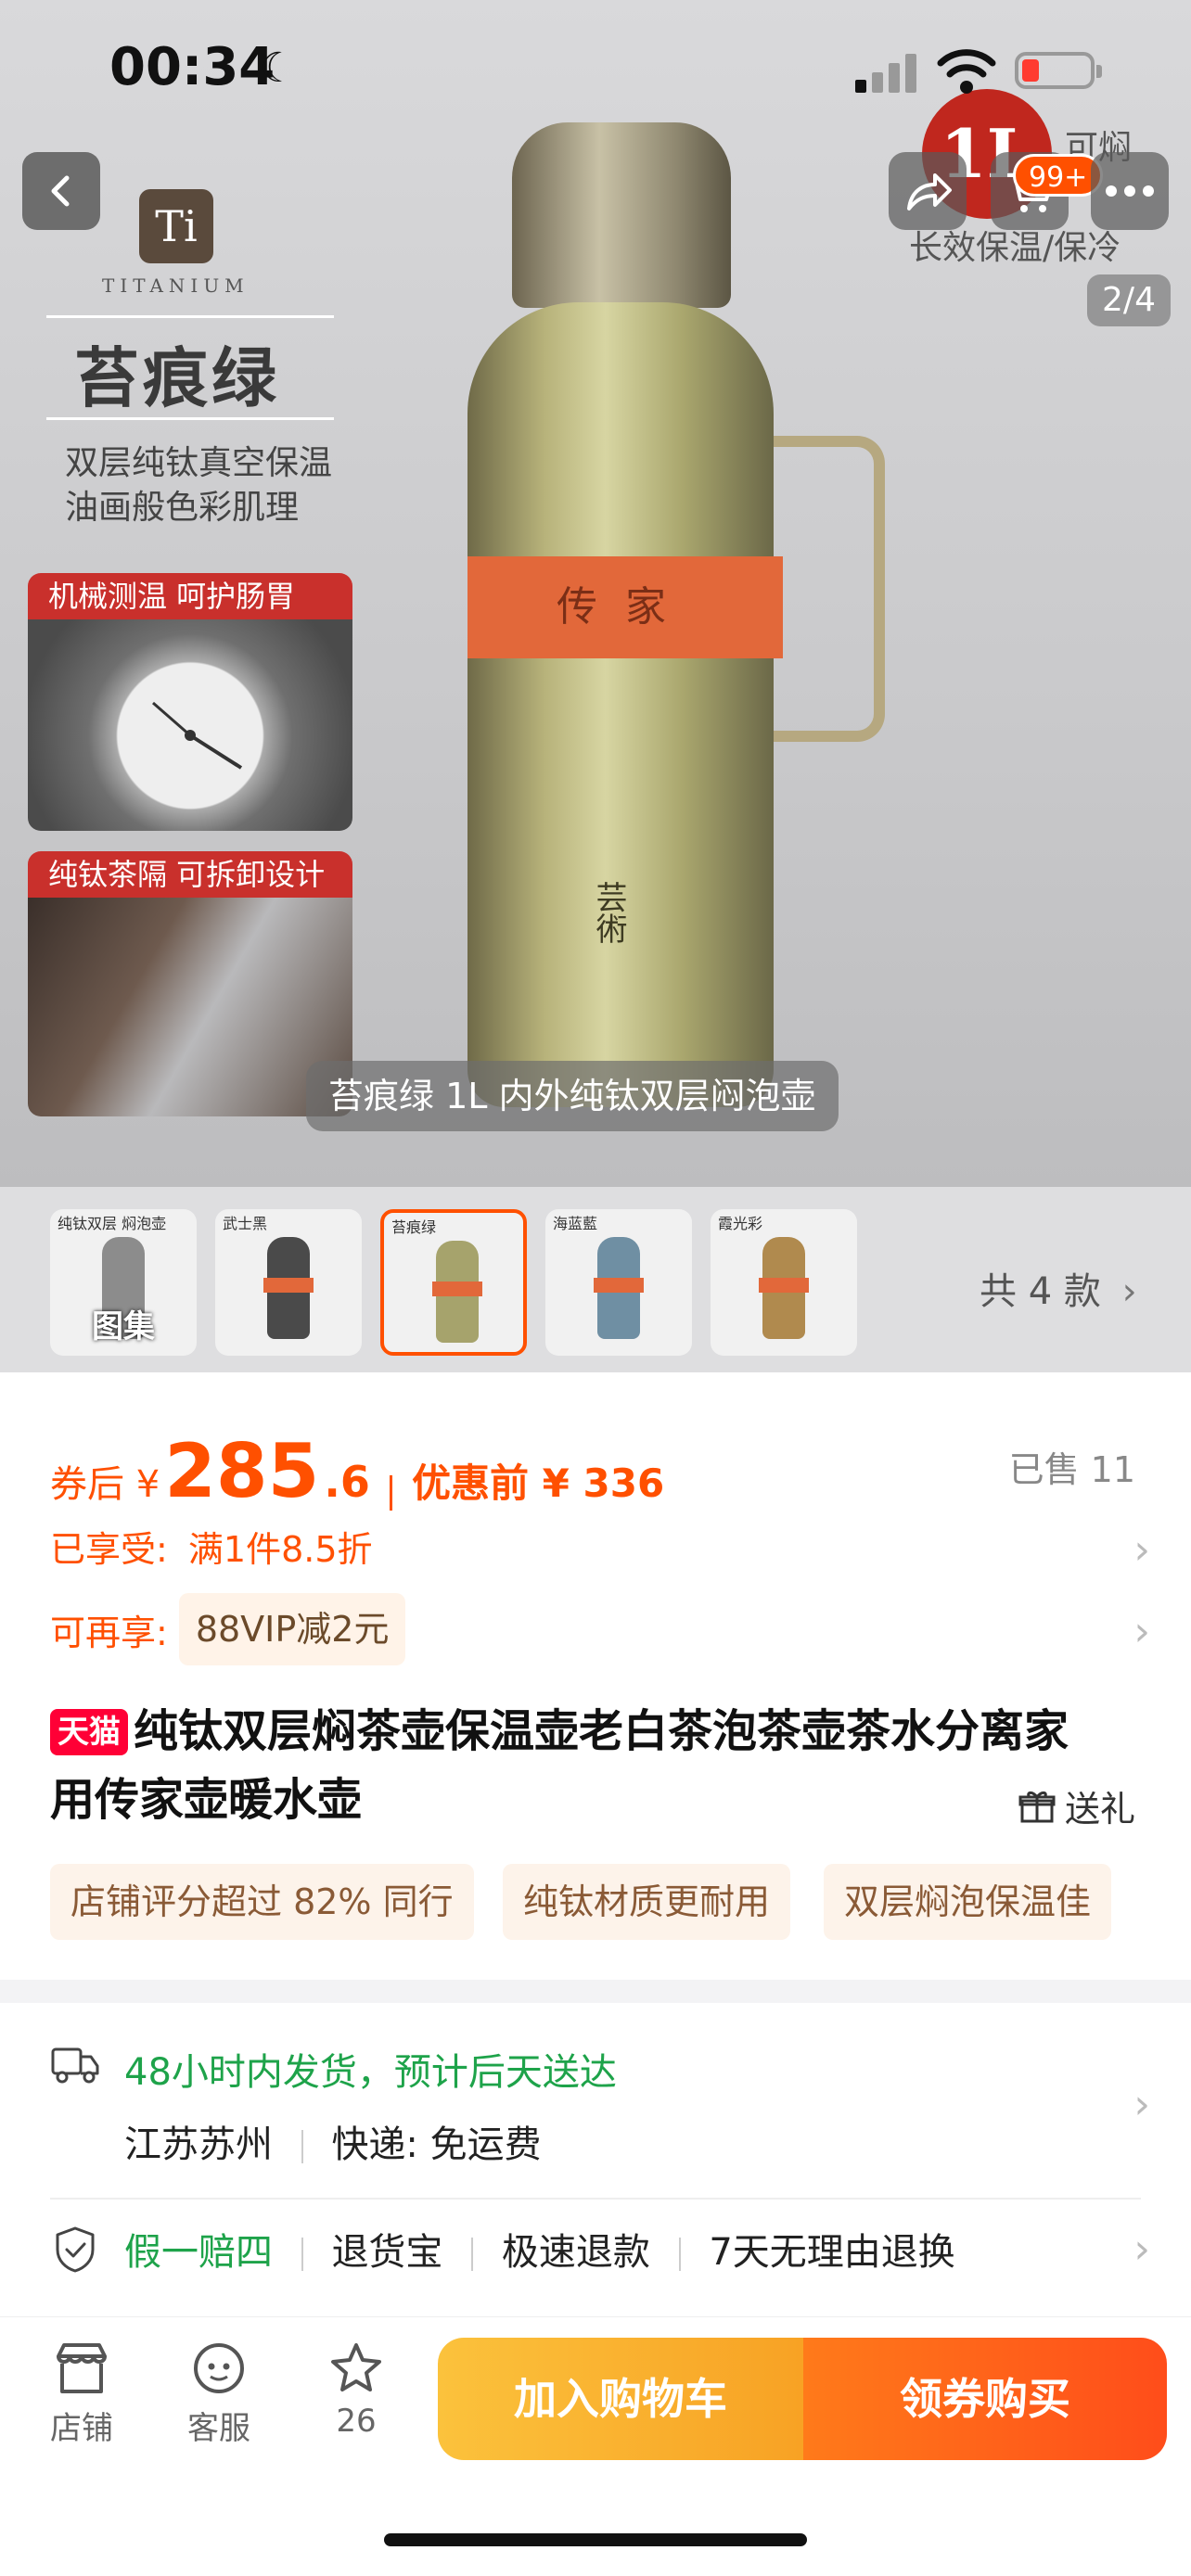 This screenshot has height=2576, width=1191. Describe the element at coordinates (437, 2144) in the screenshot. I see `ship-express: 快递: 免运费` at that location.